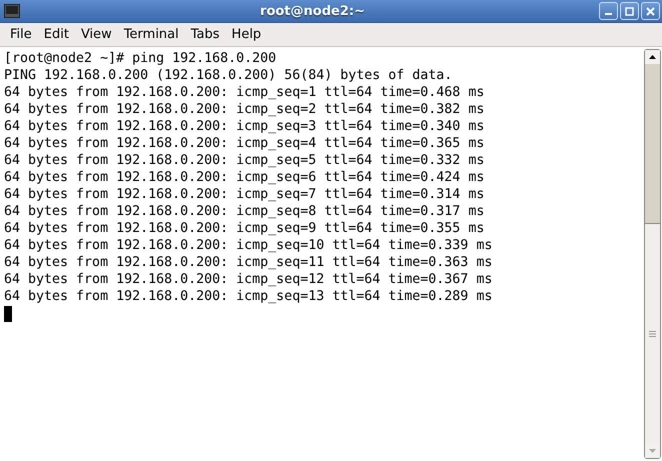 This screenshot has height=461, width=662. I want to click on maximize-icon, so click(629, 11).